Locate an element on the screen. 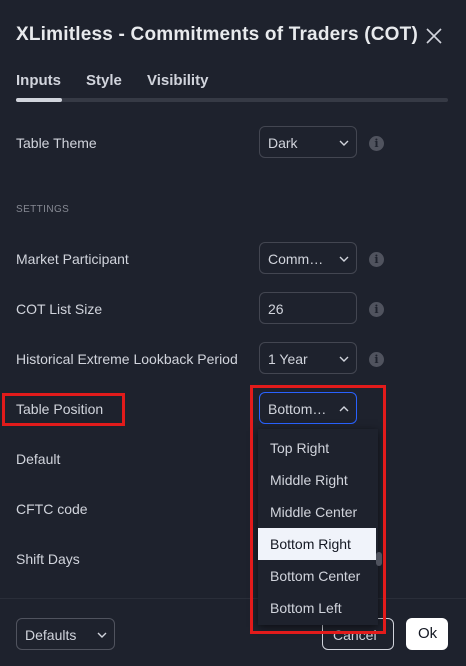 This screenshot has height=666, width=466. market-participant-select: Commercials is located at coordinates (308, 258).